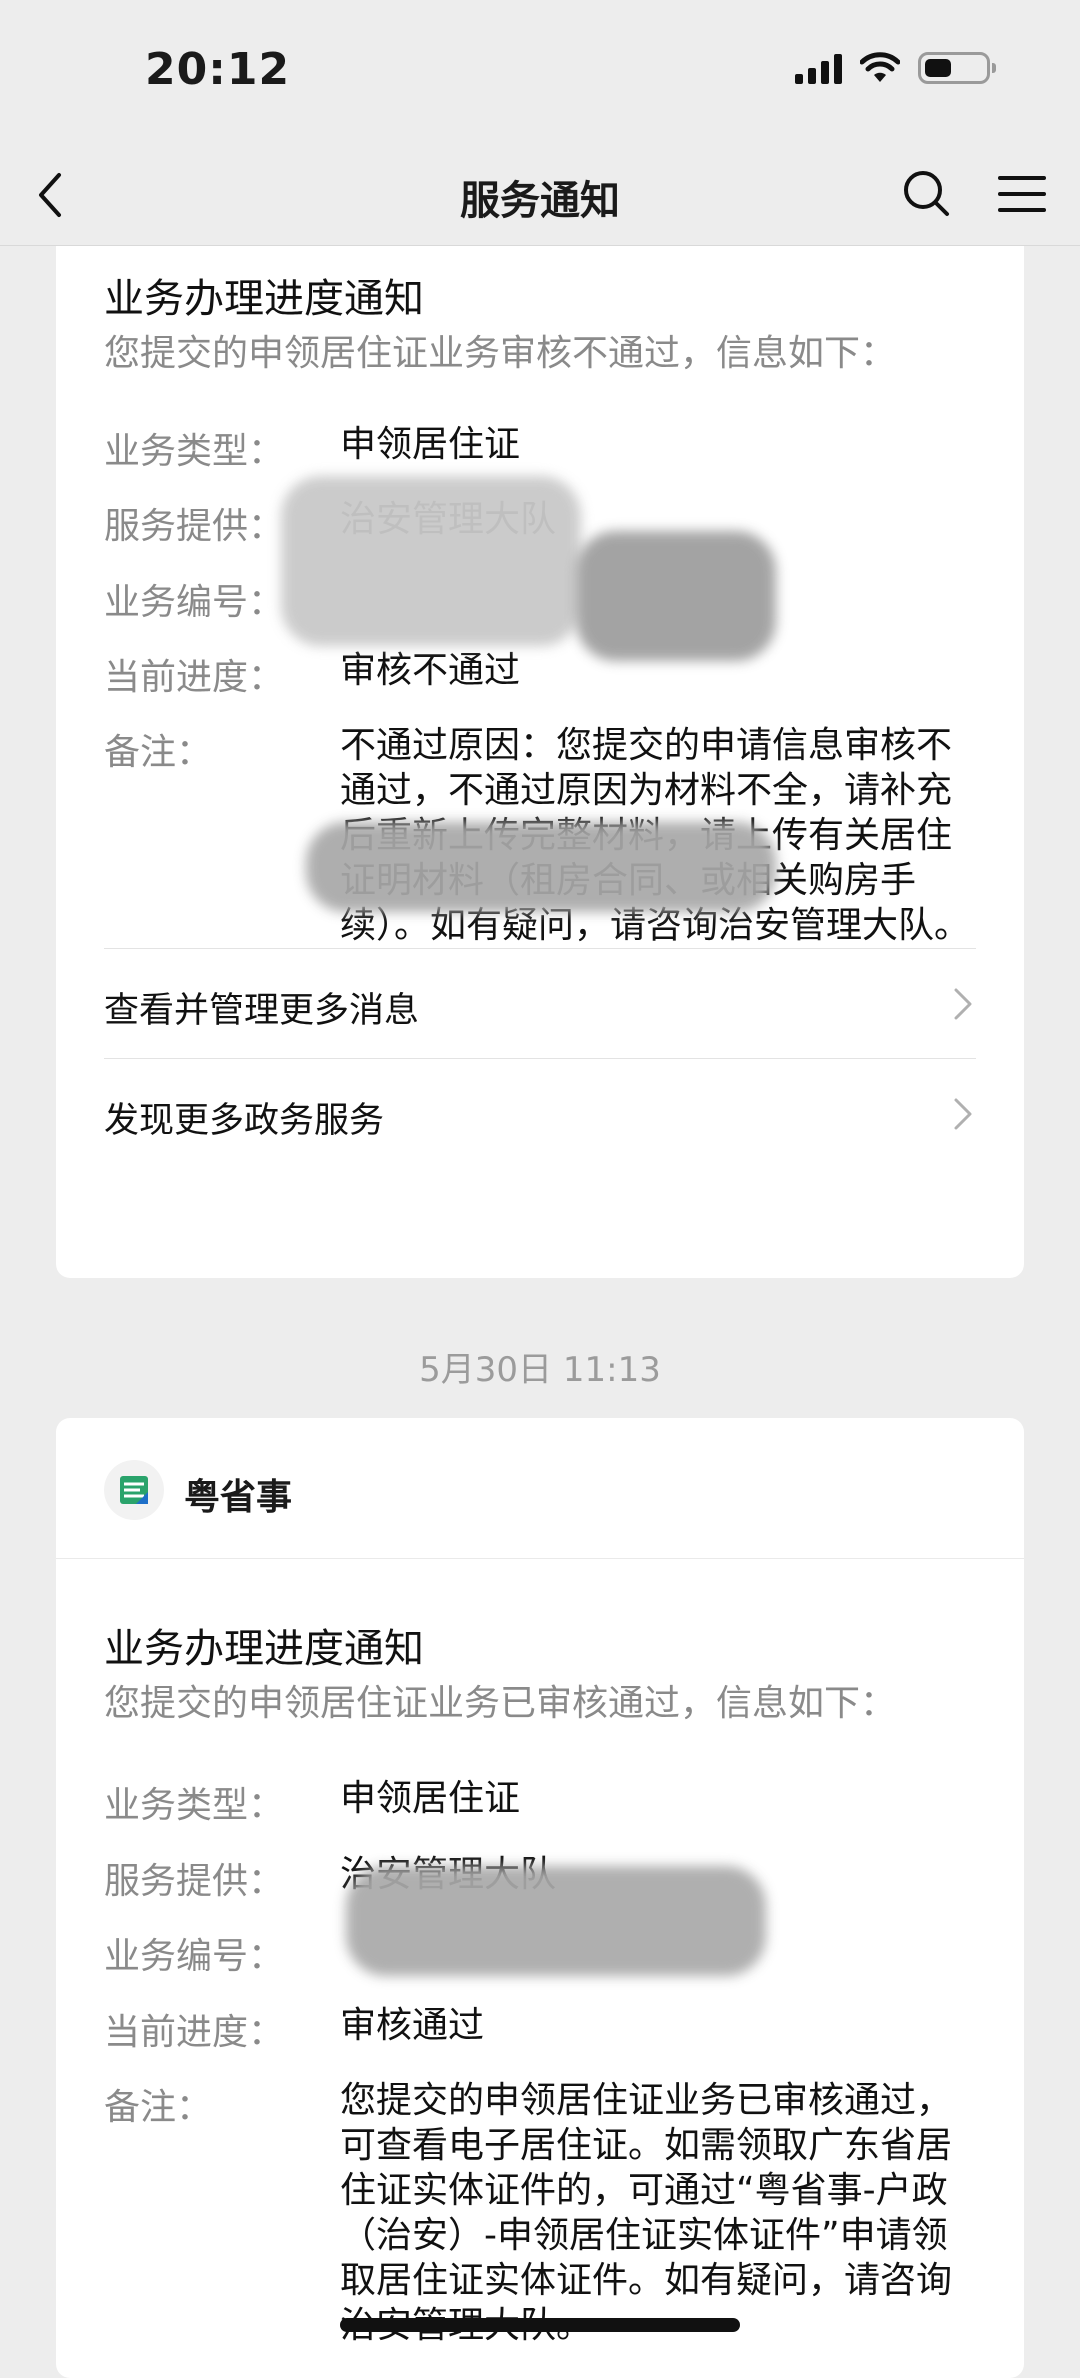 Image resolution: width=1080 pixels, height=2378 pixels. What do you see at coordinates (134, 1490) in the screenshot?
I see `yueshengshi-logo-icon` at bounding box center [134, 1490].